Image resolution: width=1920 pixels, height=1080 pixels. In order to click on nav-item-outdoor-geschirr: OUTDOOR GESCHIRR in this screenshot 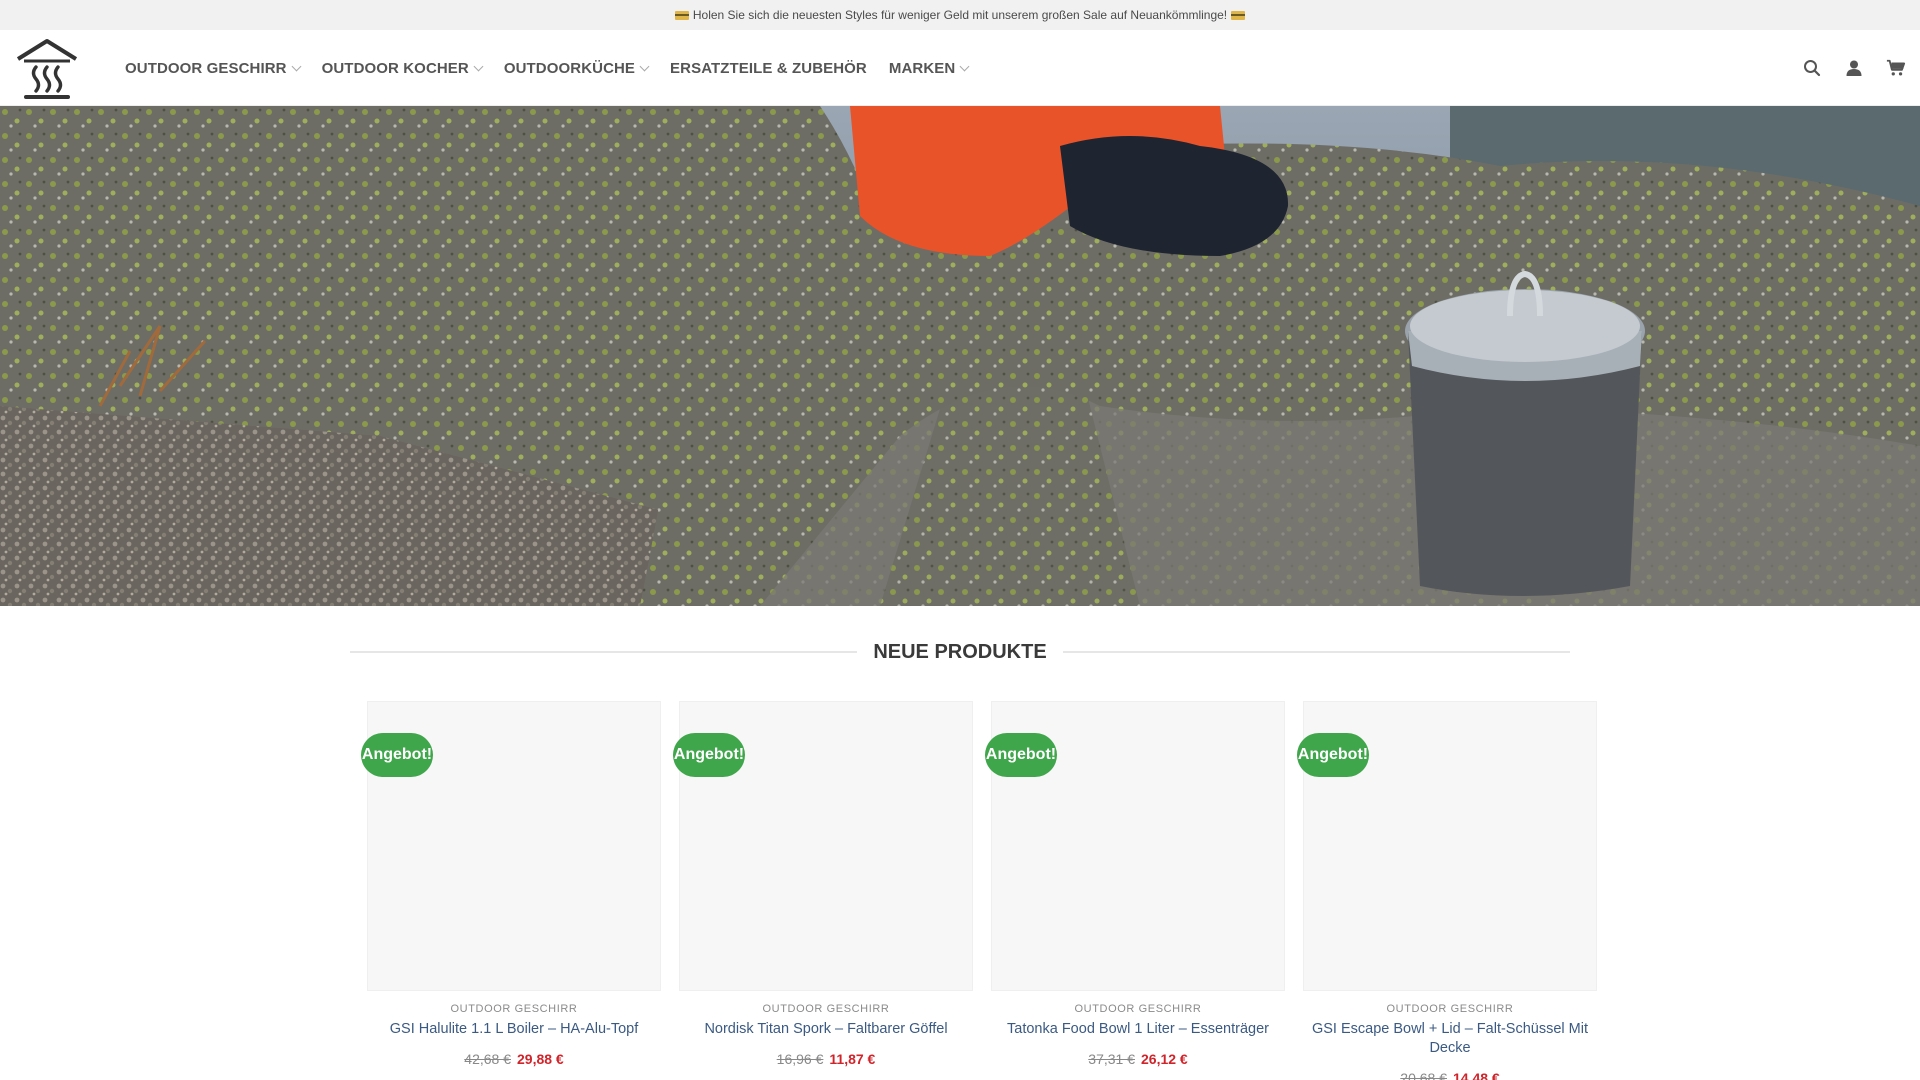, I will do `click(213, 68)`.